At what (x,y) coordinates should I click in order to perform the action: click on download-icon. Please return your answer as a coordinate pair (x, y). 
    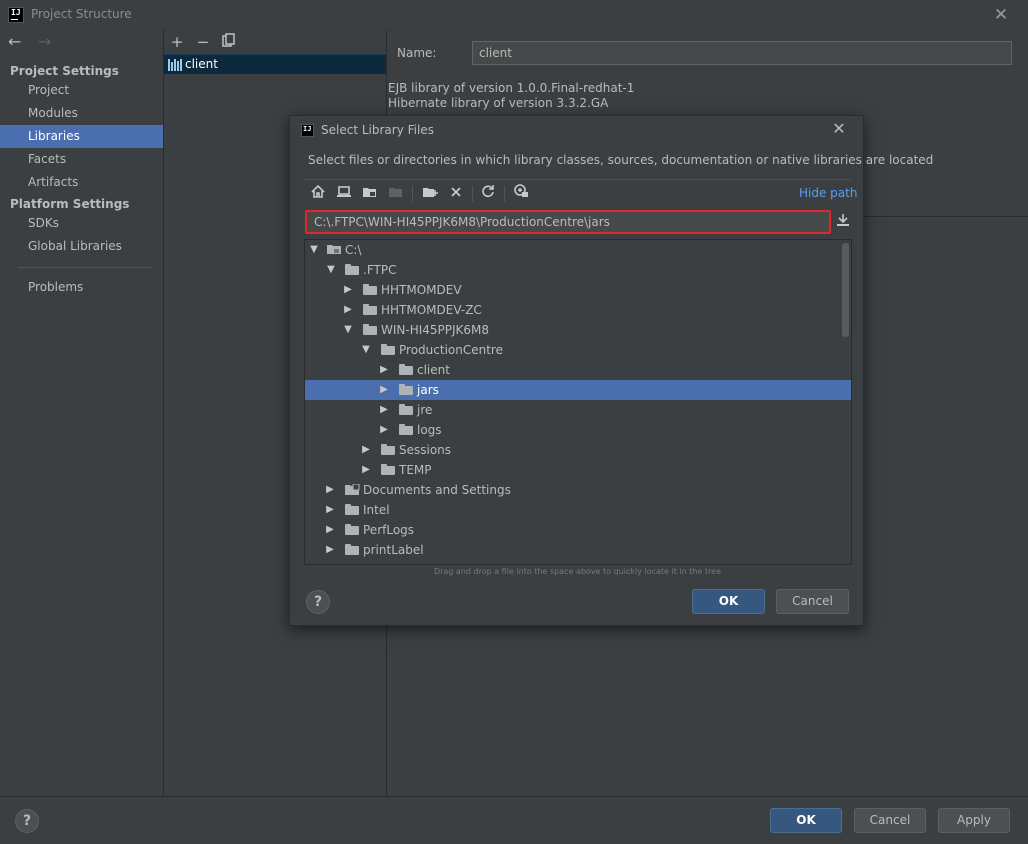
    Looking at the image, I should click on (843, 222).